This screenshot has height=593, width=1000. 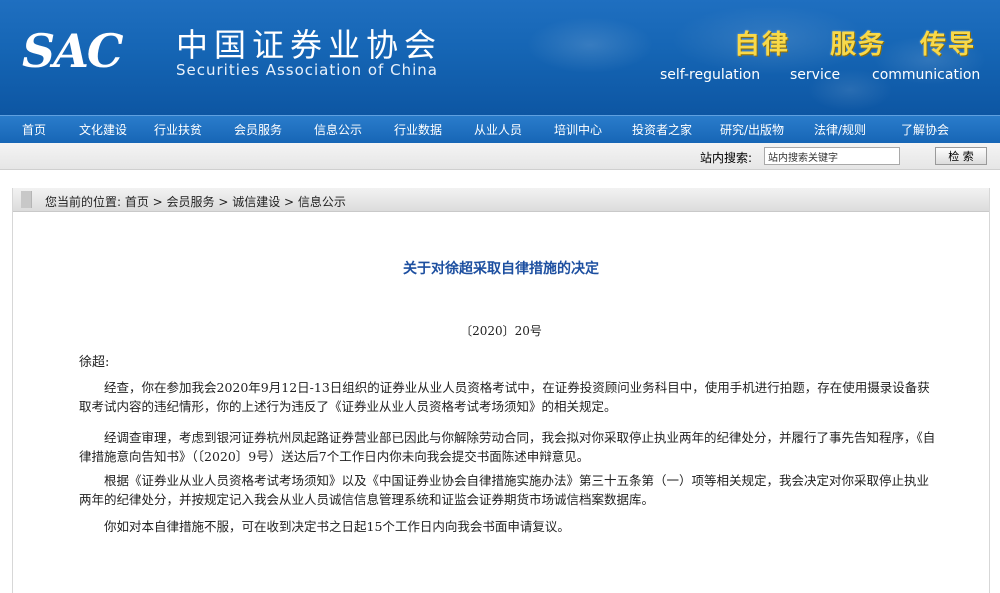 What do you see at coordinates (178, 130) in the screenshot?
I see `nav-item-poverty-relief: 行业扶贫` at bounding box center [178, 130].